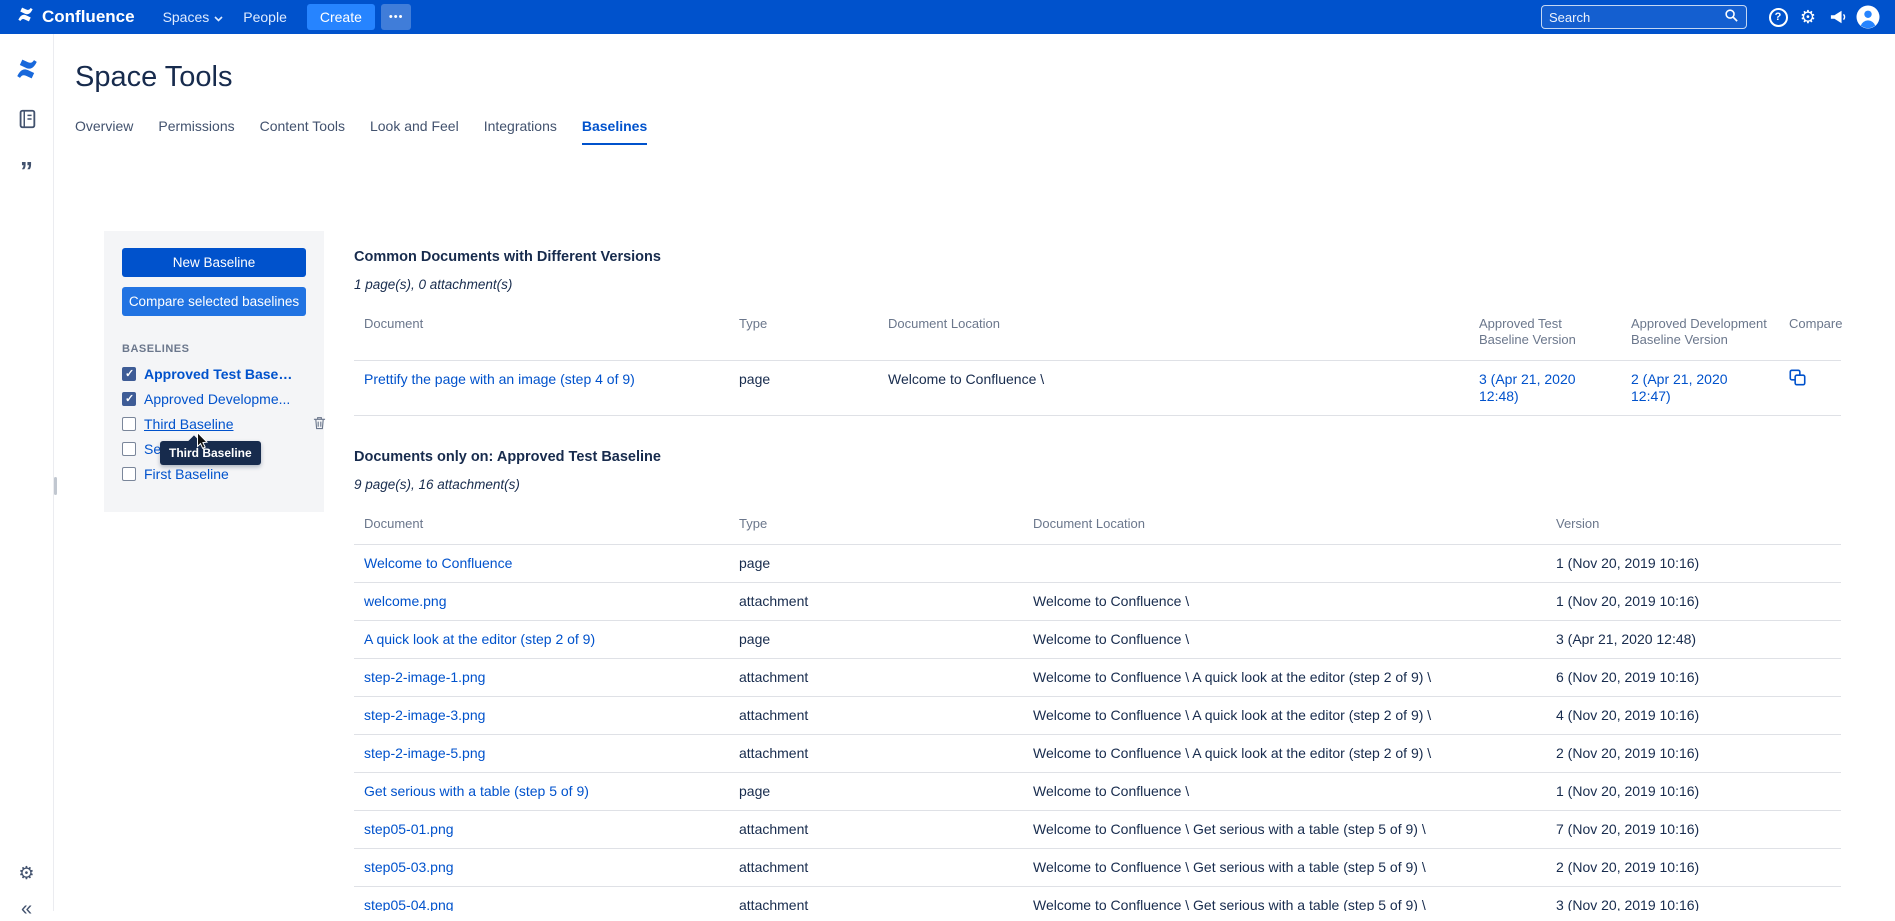  What do you see at coordinates (1838, 17) in the screenshot?
I see `megaphone-icon` at bounding box center [1838, 17].